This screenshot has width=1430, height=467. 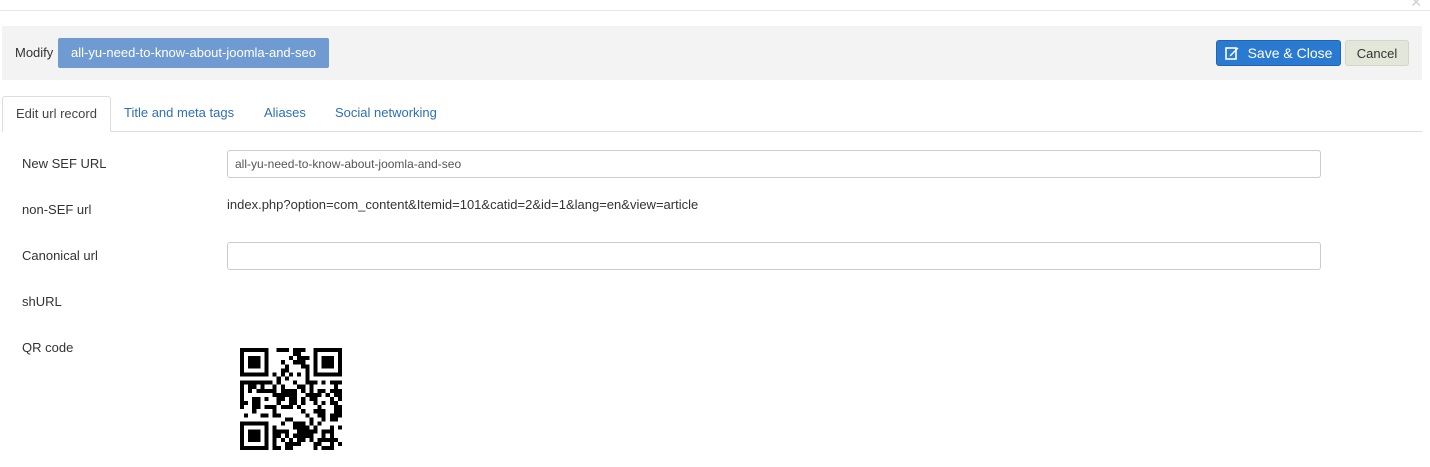 I want to click on qr-code-label: QR code, so click(x=48, y=347).